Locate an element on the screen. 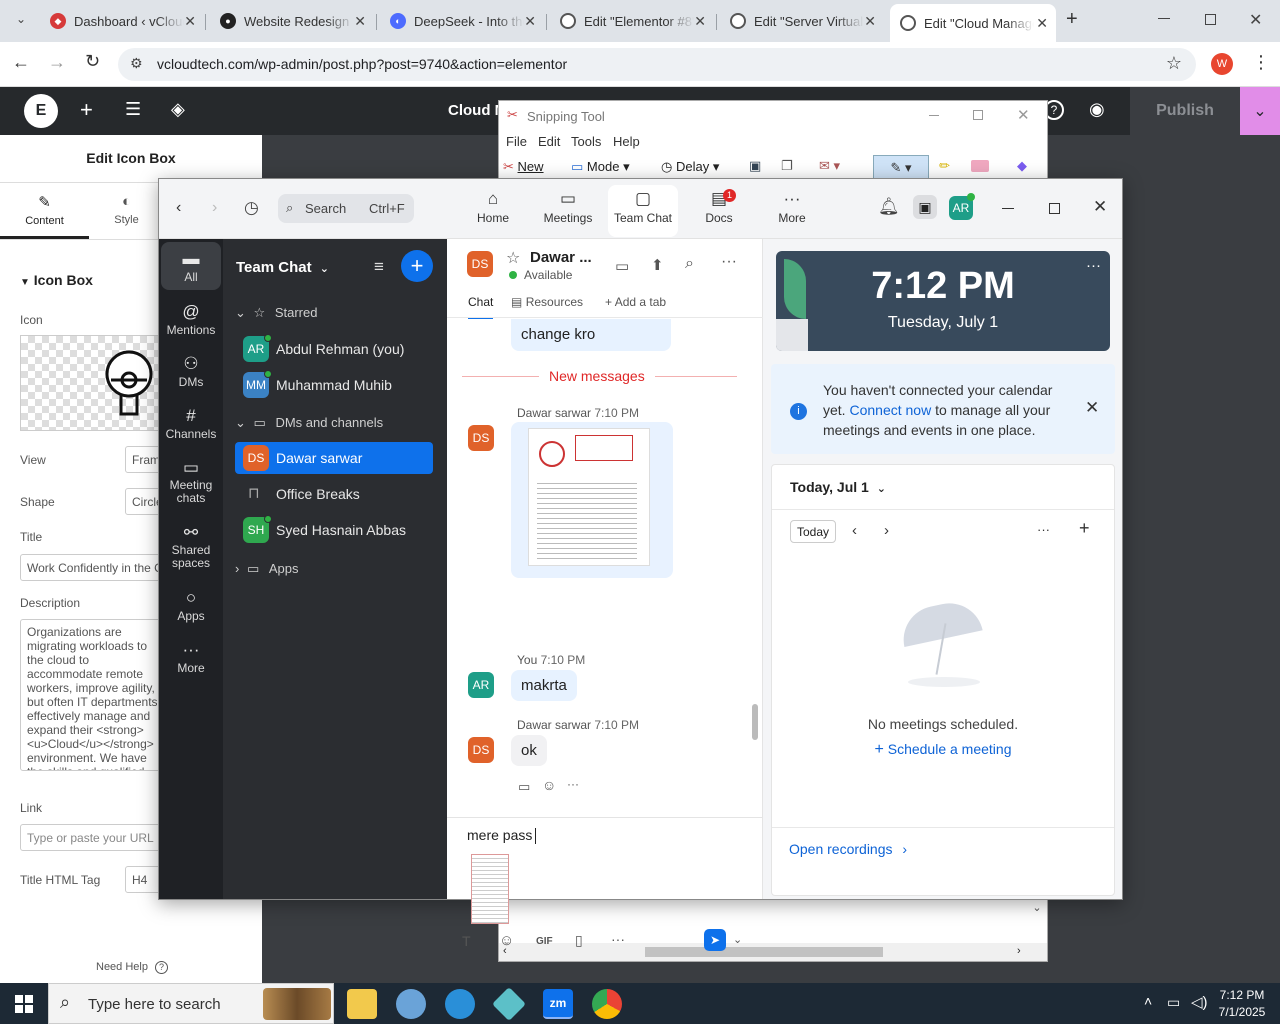  tab-search-icon: ⌄ is located at coordinates (21, 21).